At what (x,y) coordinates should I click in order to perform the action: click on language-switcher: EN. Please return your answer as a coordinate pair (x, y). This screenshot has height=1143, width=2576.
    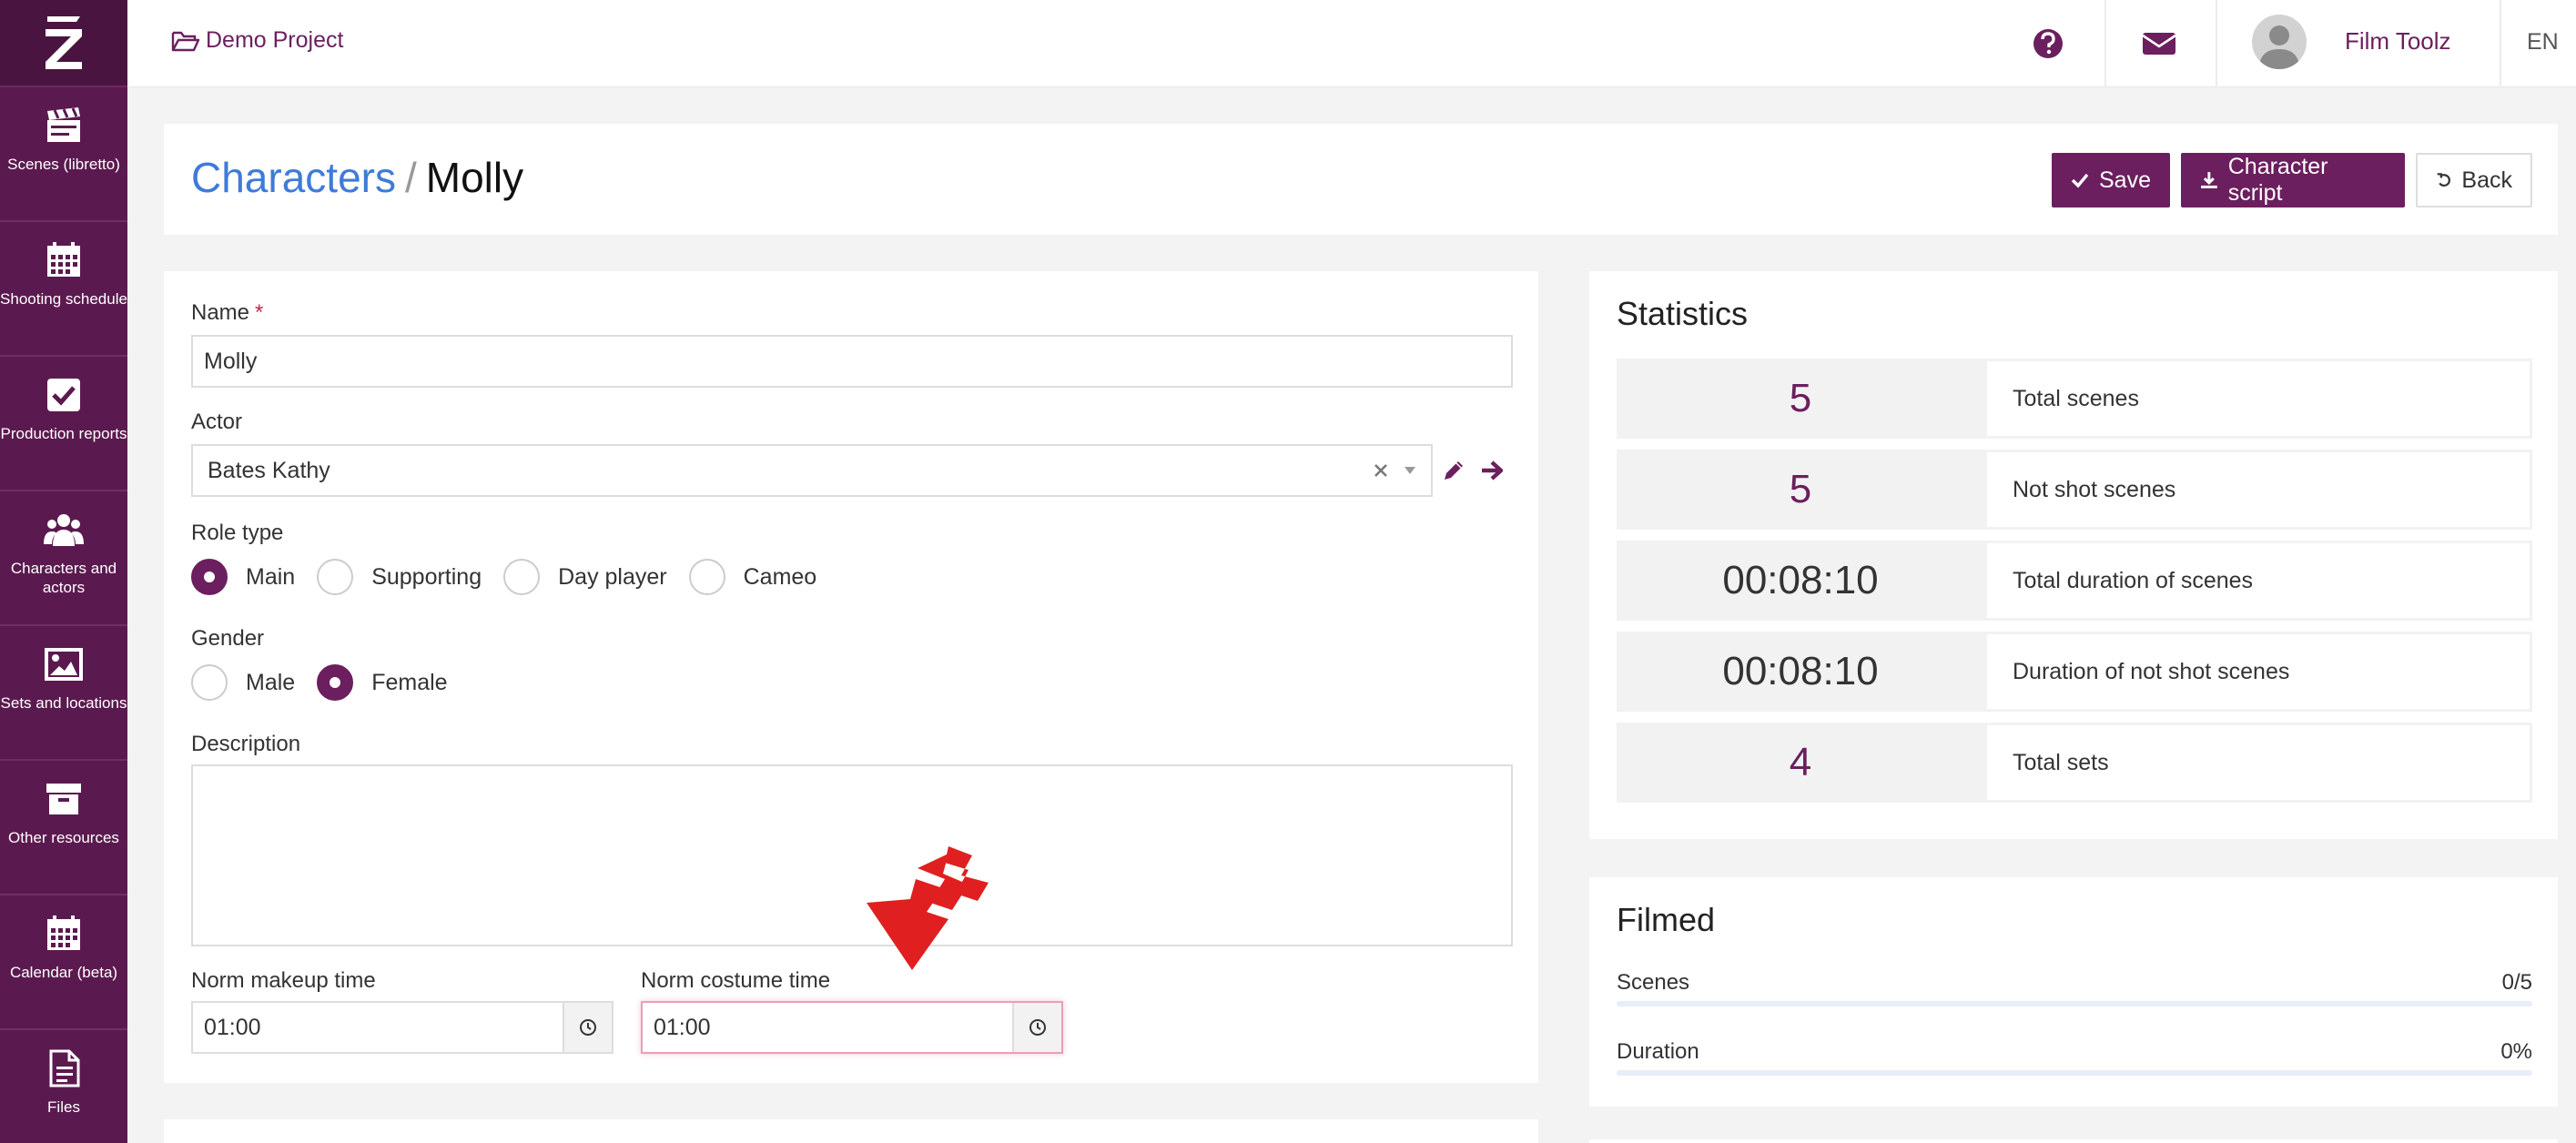
    Looking at the image, I should click on (2543, 42).